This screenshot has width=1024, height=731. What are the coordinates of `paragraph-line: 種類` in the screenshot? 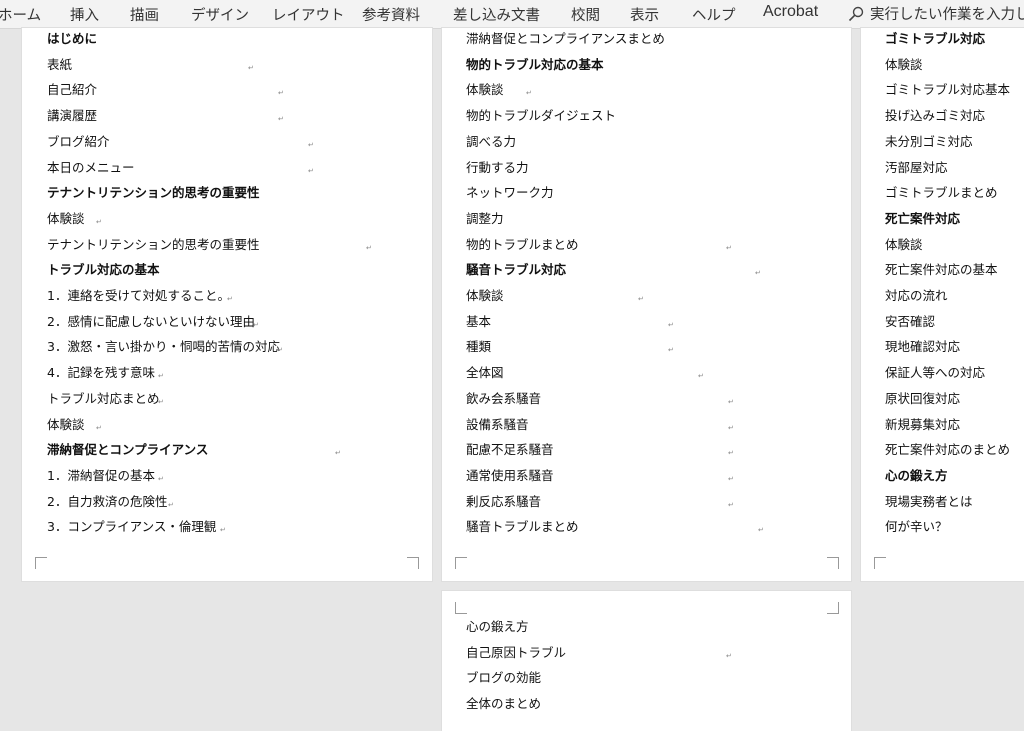 It's located at (479, 347).